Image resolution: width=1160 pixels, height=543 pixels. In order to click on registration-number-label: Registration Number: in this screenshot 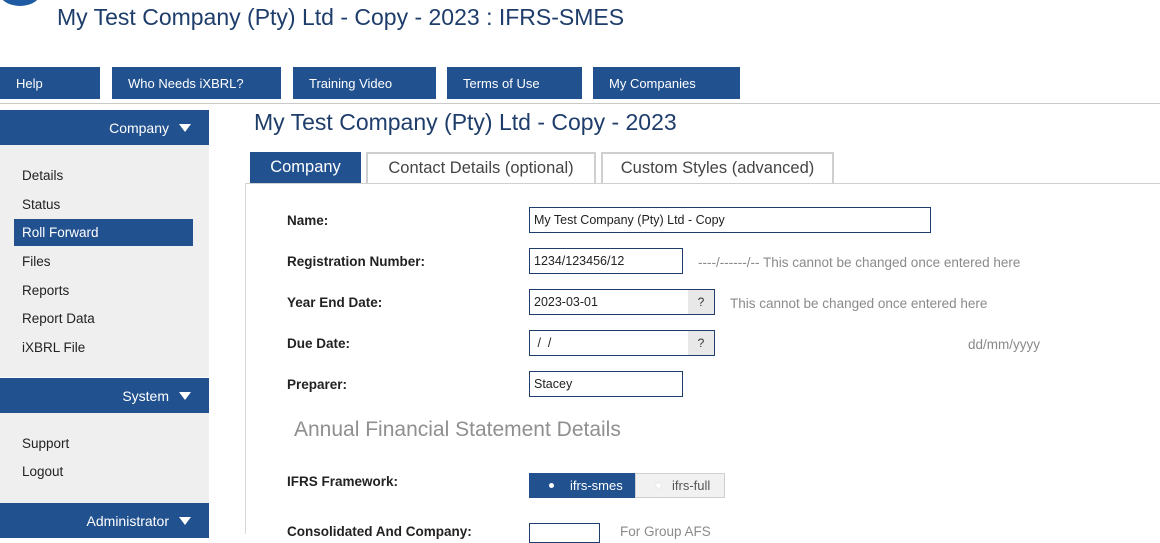, I will do `click(356, 261)`.